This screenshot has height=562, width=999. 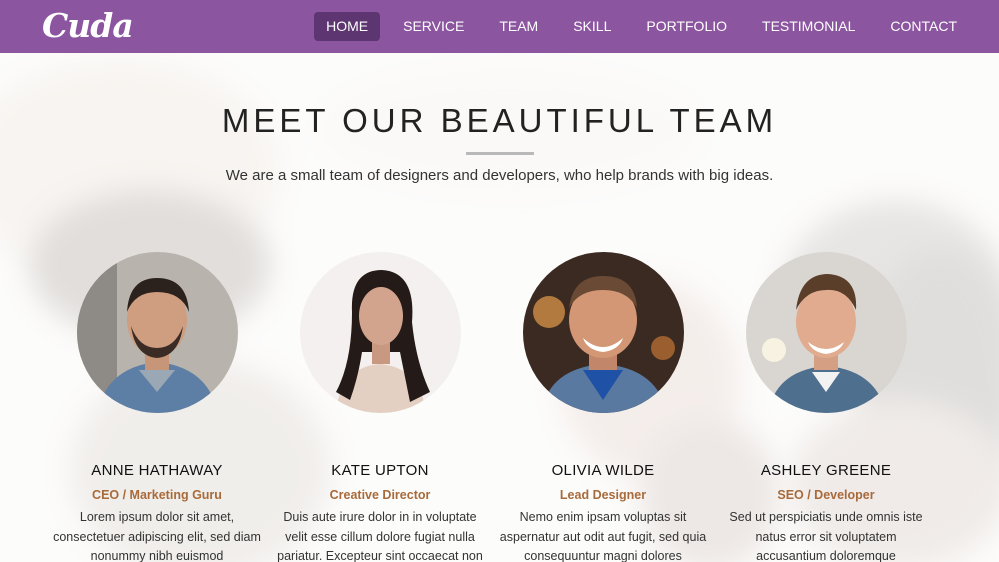 I want to click on member-name: ASHLEY GREENE, so click(x=826, y=470).